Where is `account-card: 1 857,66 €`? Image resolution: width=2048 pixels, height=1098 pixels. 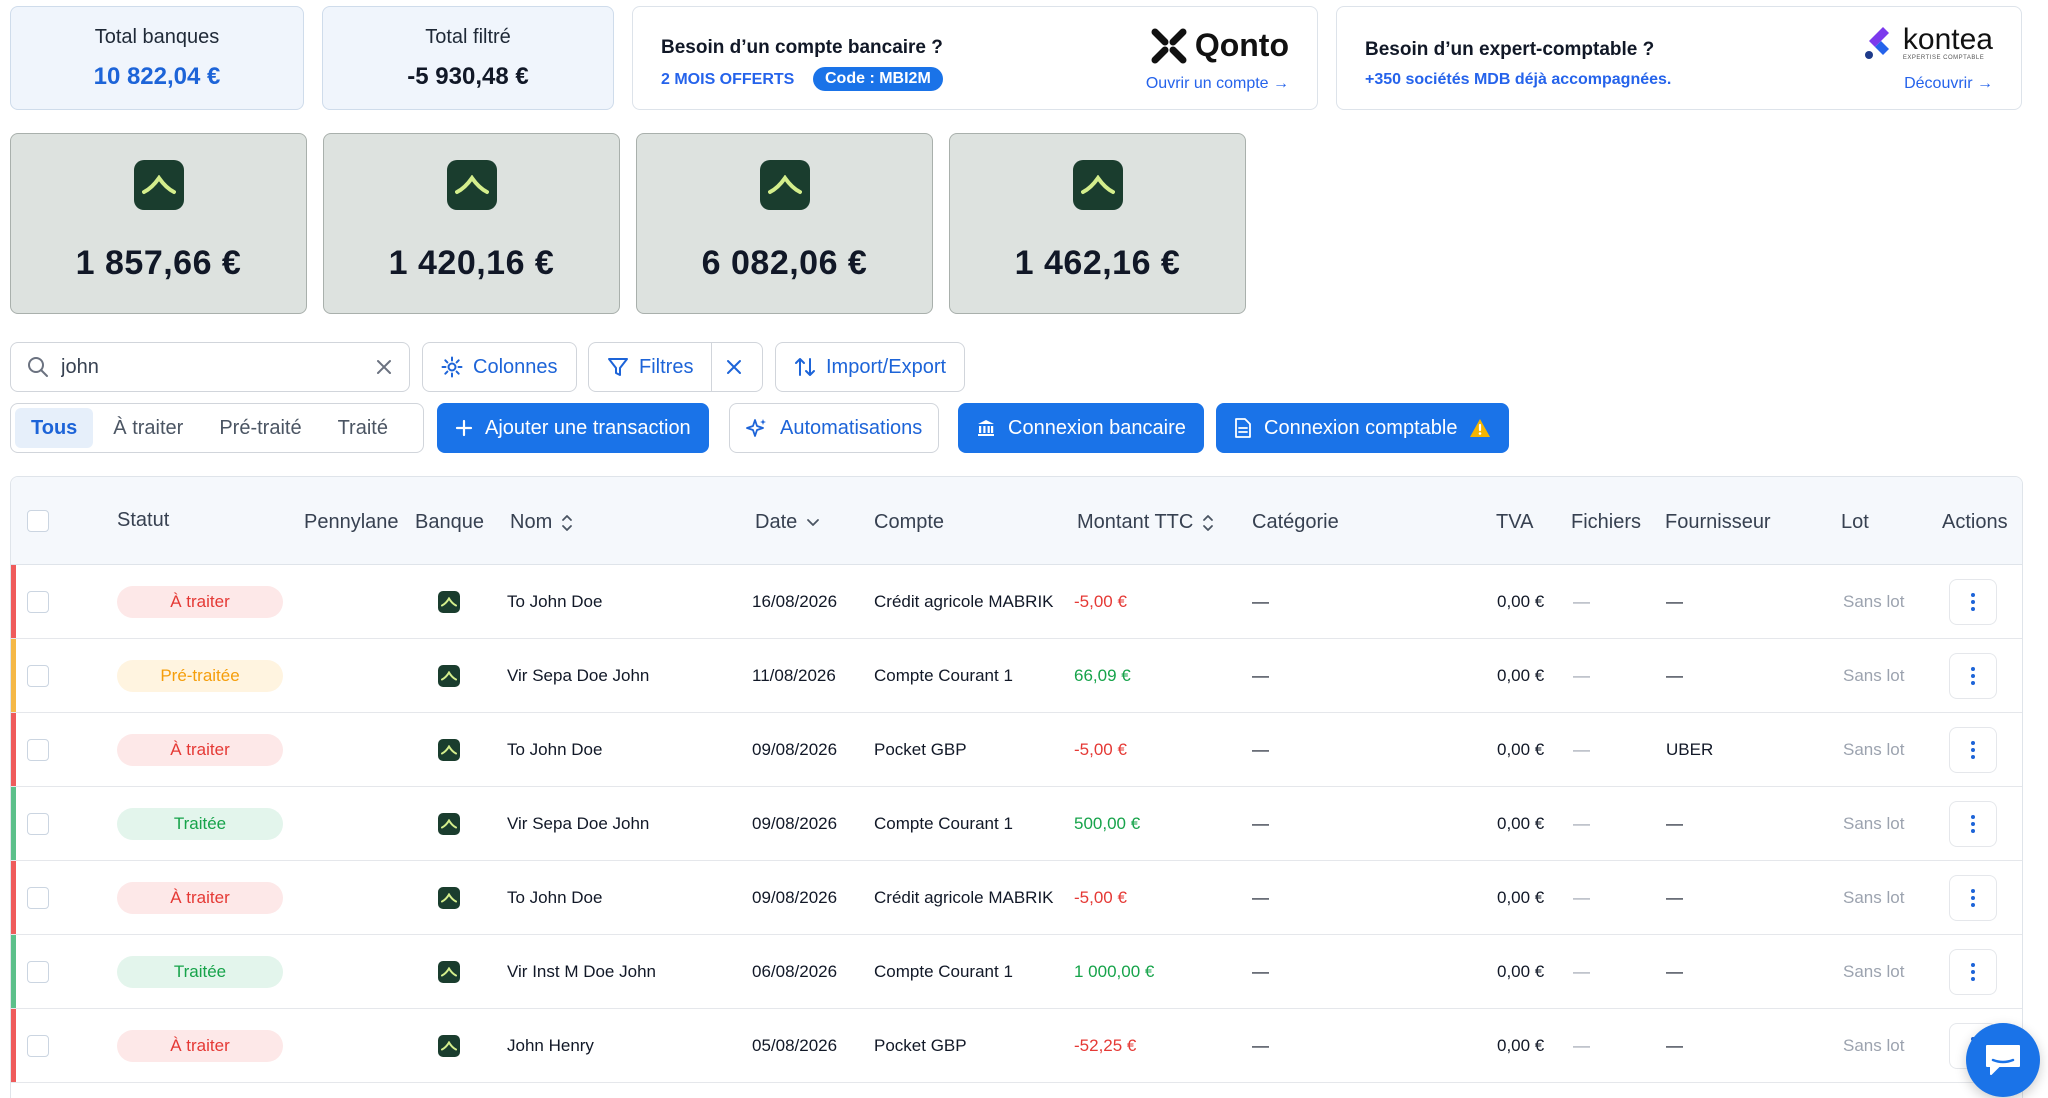 account-card: 1 857,66 € is located at coordinates (158, 223).